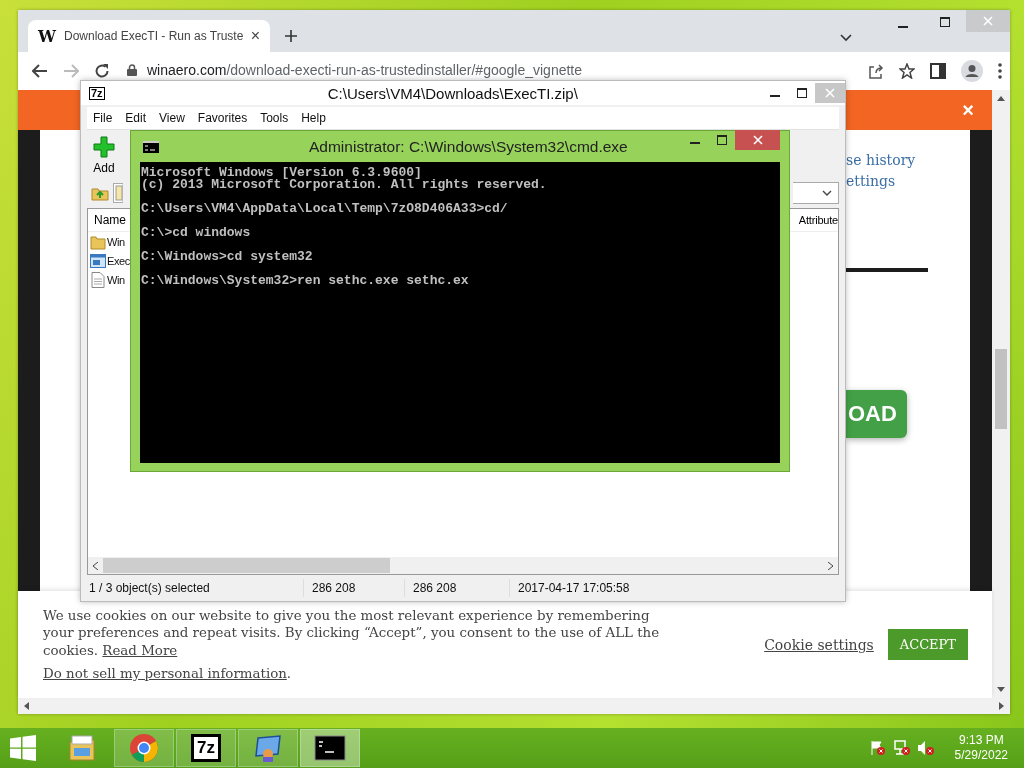 The image size is (1024, 768). What do you see at coordinates (313, 118) in the screenshot?
I see `menu-item: Help` at bounding box center [313, 118].